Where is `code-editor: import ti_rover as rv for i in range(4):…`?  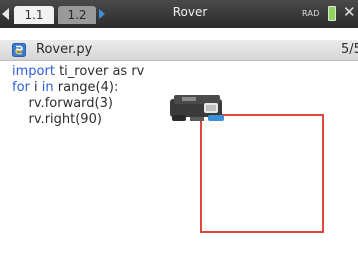 code-editor: import ti_rover as rv for i in range(4):… is located at coordinates (78, 96).